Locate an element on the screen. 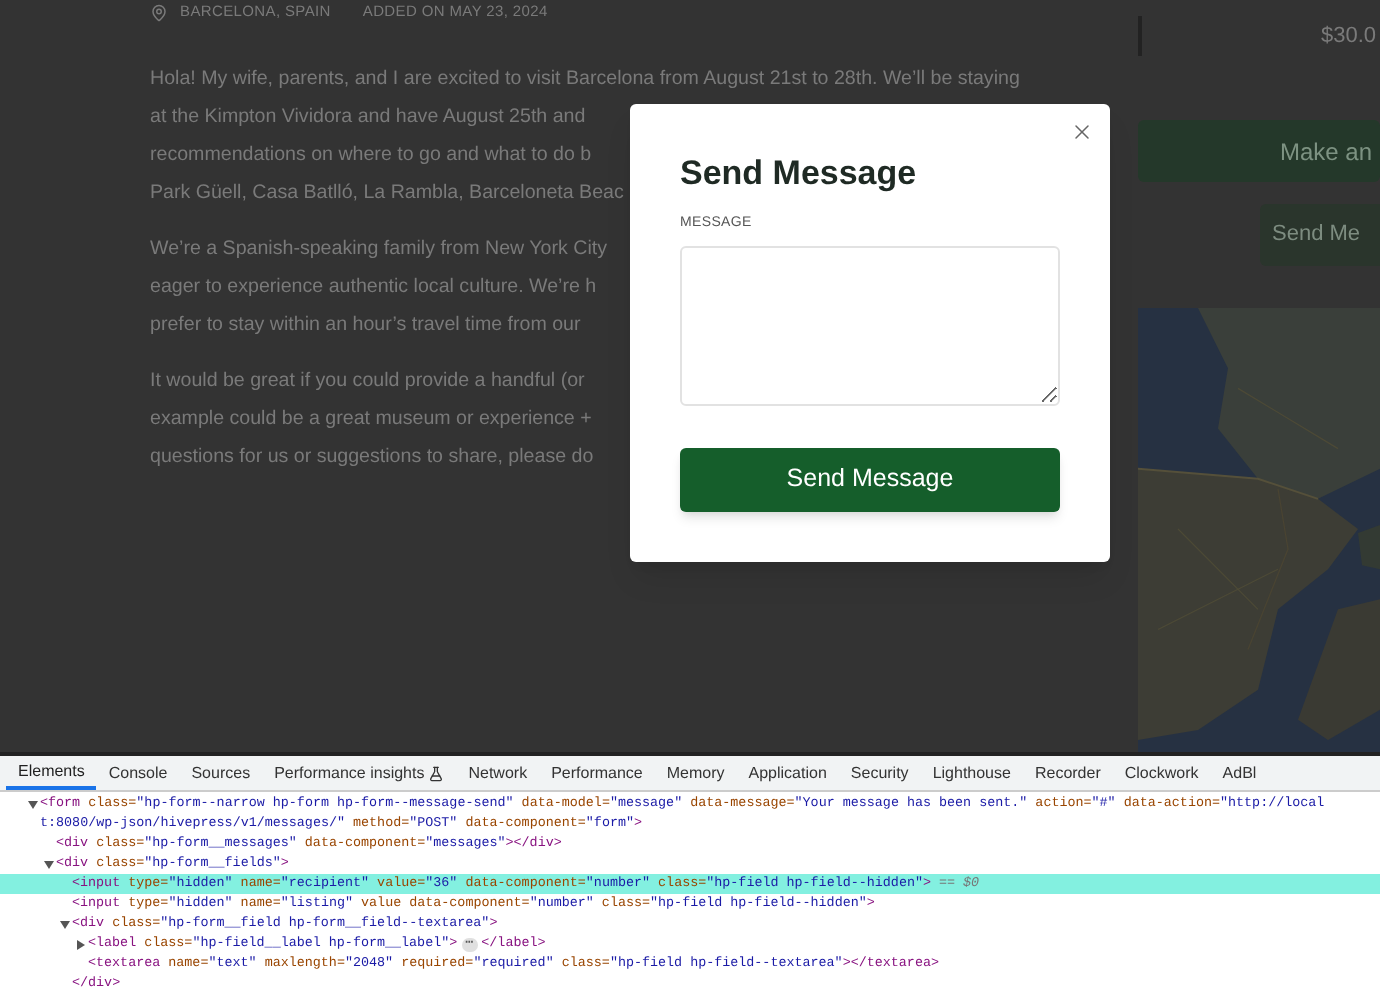  message-field is located at coordinates (870, 325).